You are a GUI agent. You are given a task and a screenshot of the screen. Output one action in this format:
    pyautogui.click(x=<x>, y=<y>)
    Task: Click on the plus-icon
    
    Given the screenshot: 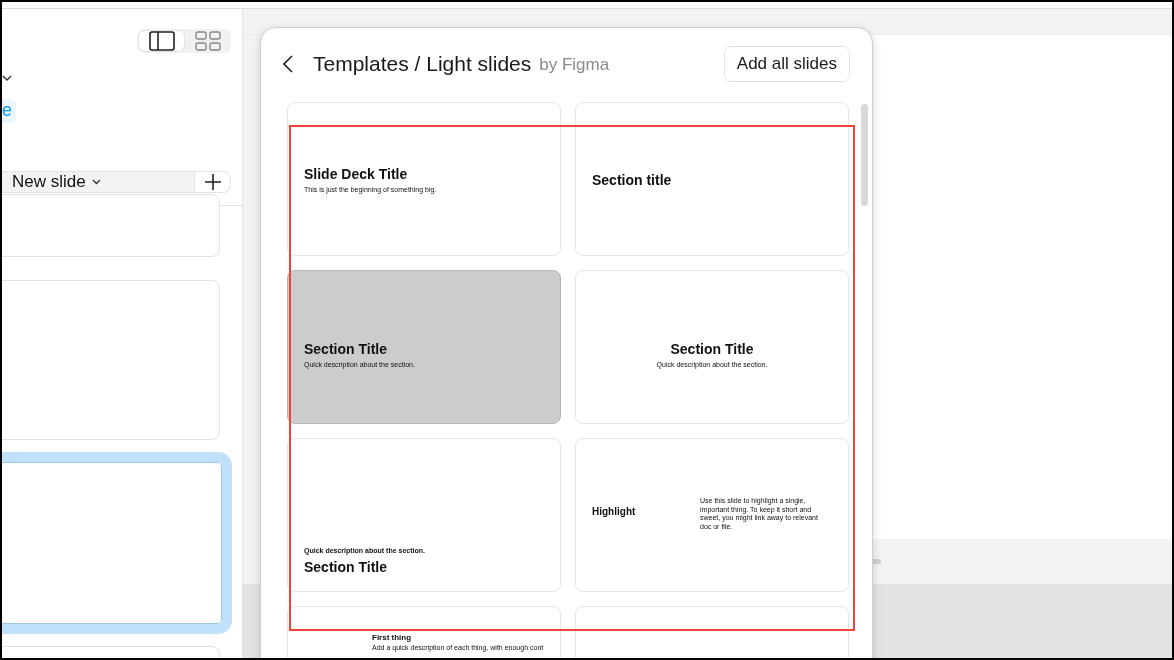 What is the action you would take?
    pyautogui.click(x=212, y=182)
    